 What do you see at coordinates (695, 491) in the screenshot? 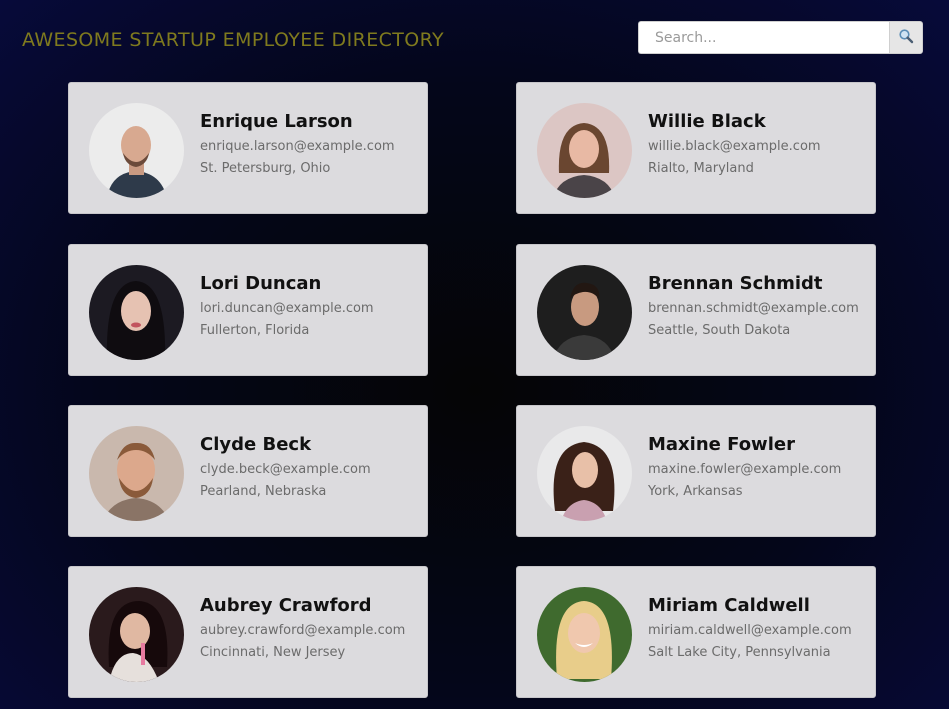
I see `employee-location: York, Arkansas` at bounding box center [695, 491].